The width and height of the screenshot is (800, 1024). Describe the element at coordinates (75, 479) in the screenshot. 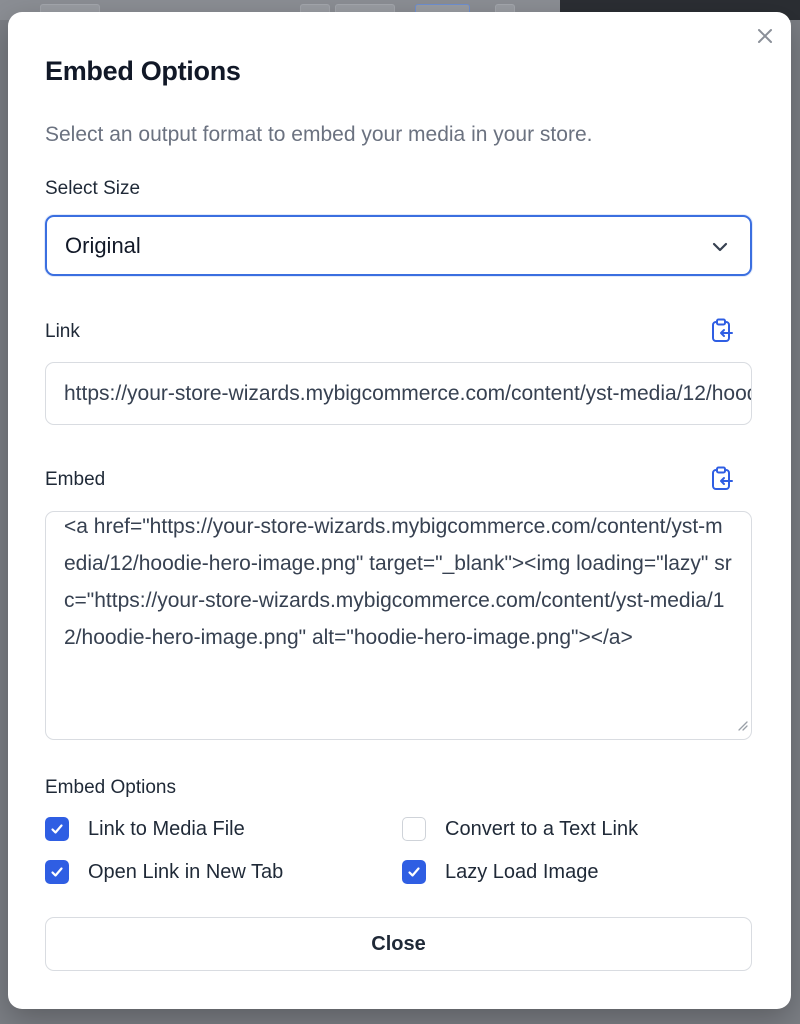

I see `embed-label: Embed` at that location.